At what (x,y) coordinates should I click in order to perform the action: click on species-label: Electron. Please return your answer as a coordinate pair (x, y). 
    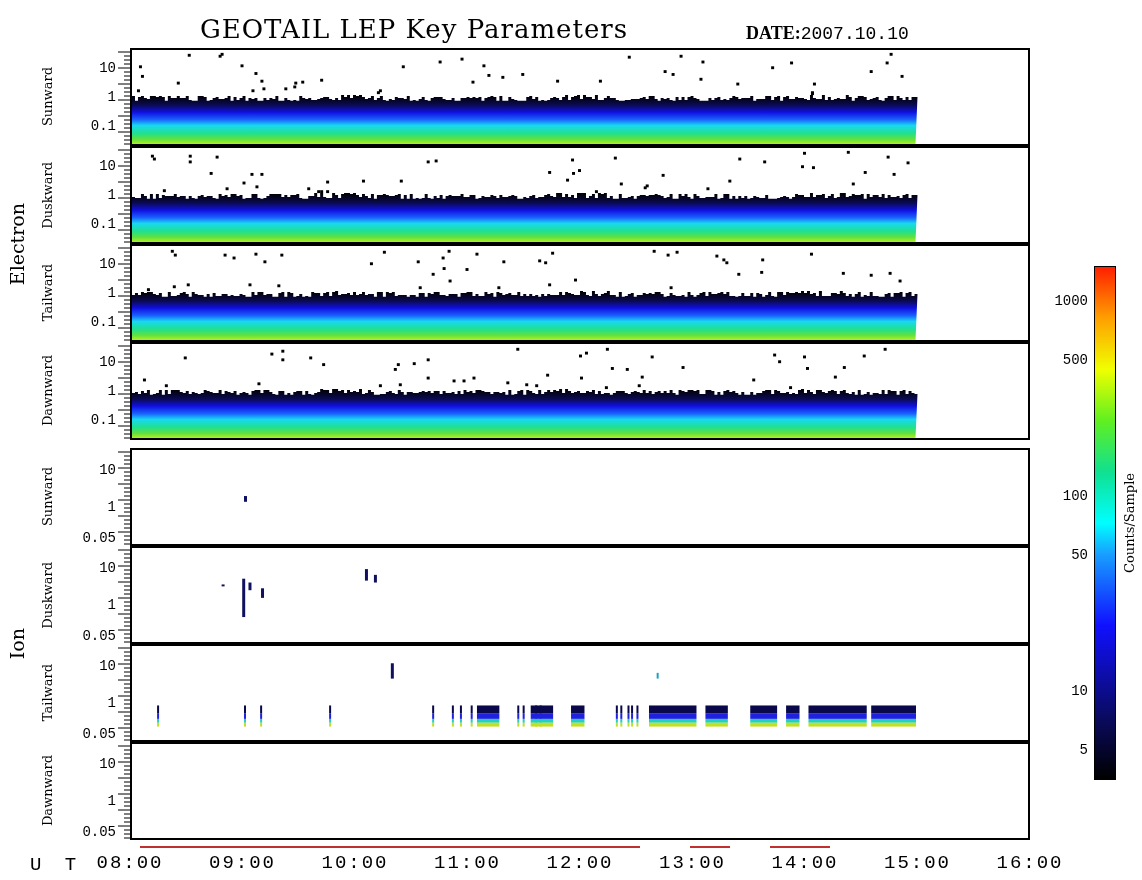
    Looking at the image, I should click on (17, 244).